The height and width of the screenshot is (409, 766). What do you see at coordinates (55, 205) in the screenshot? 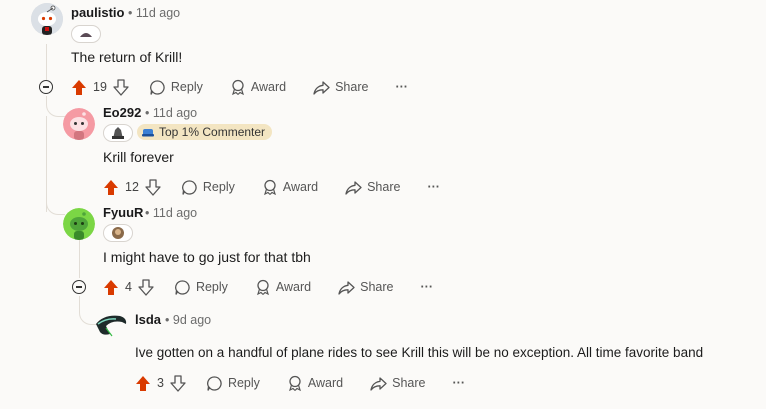
I see `thread-curve` at bounding box center [55, 205].